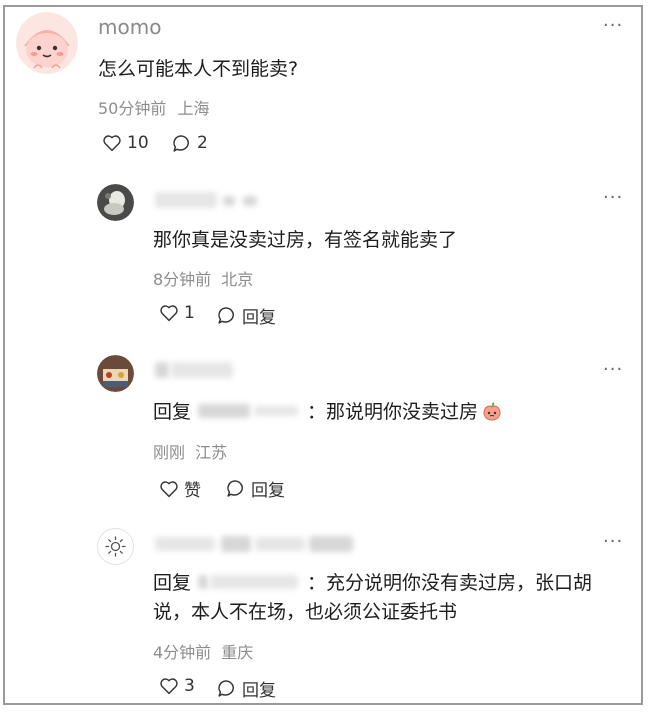  I want to click on reply-text: ：那说明你没卖过房, so click(393, 412).